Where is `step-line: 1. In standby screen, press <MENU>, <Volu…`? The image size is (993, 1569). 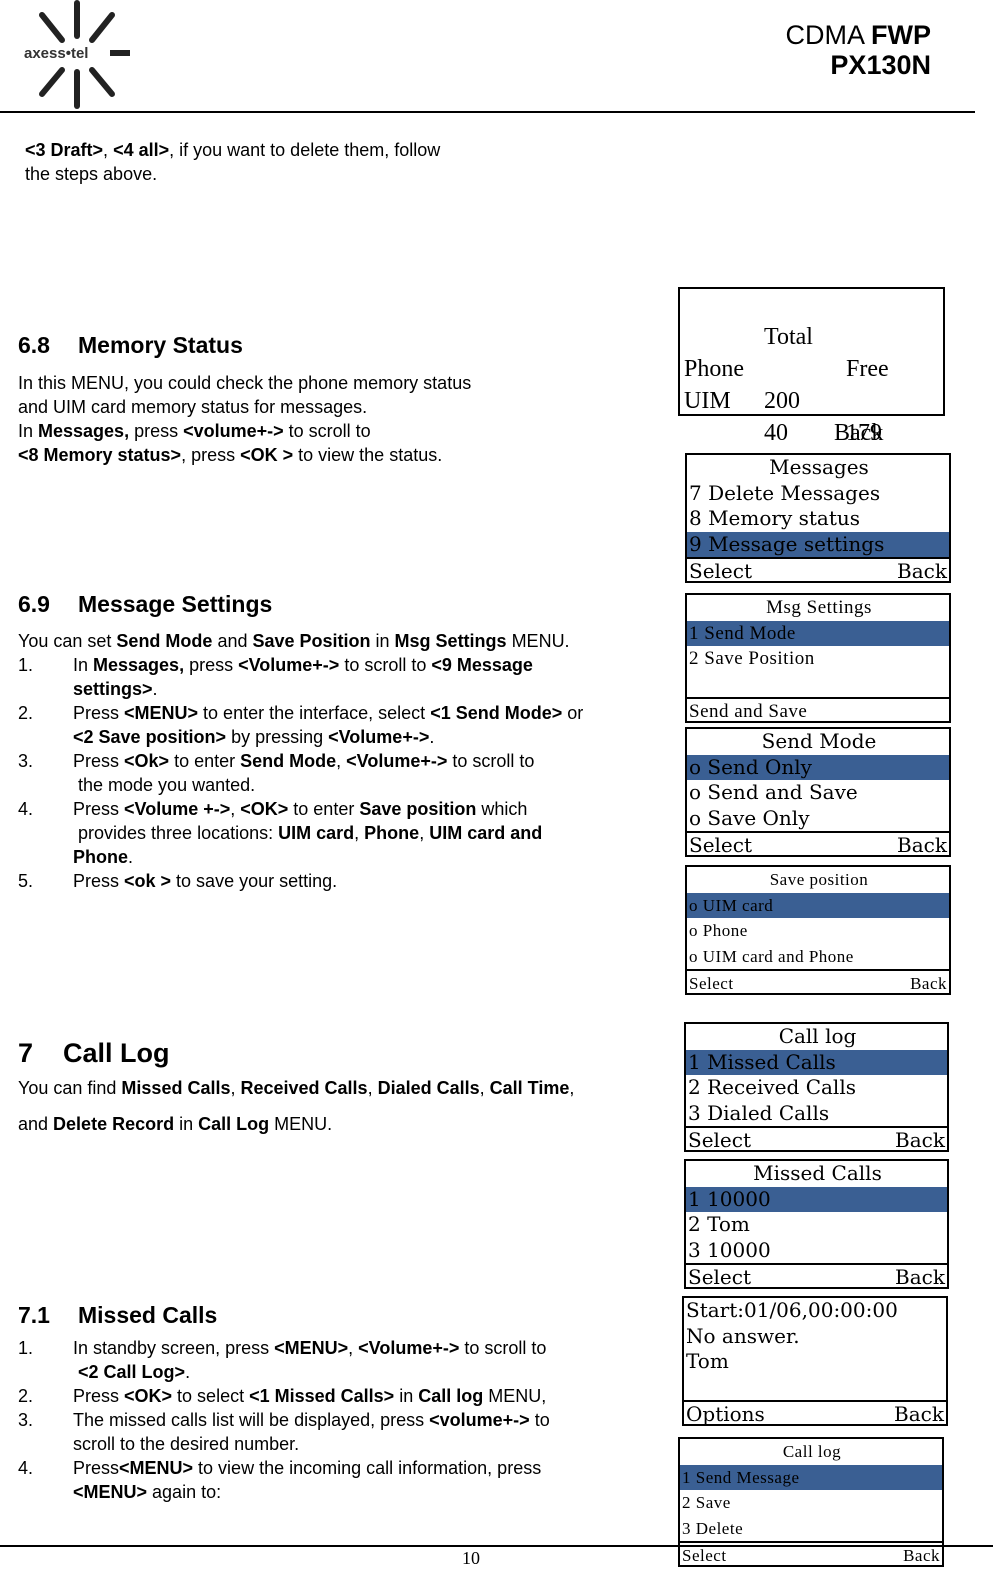 step-line: 1. In standby screen, press <MENU>, <Volu… is located at coordinates (282, 1348).